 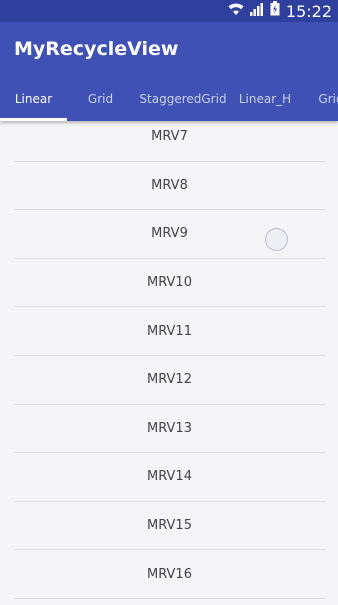 I want to click on list-item: MRV8, so click(x=169, y=186).